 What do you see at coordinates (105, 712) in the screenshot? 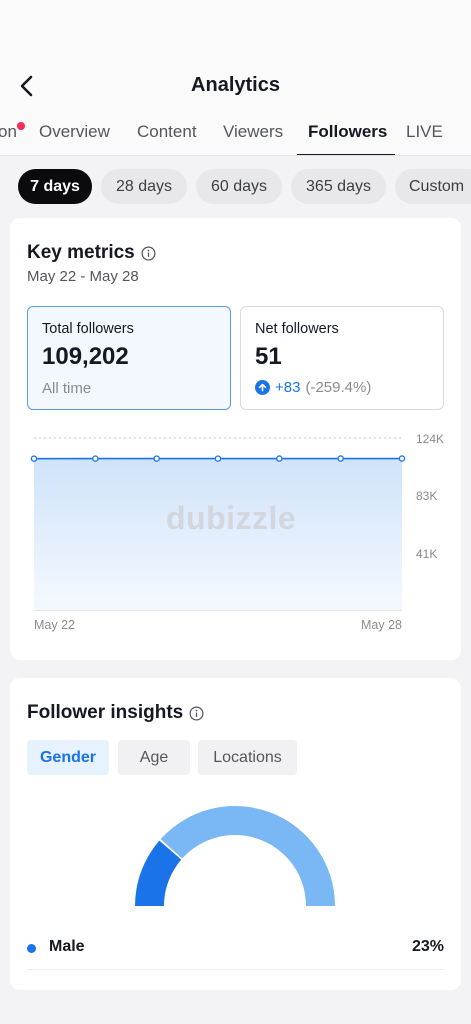
I see `insights-title: Follower insights` at bounding box center [105, 712].